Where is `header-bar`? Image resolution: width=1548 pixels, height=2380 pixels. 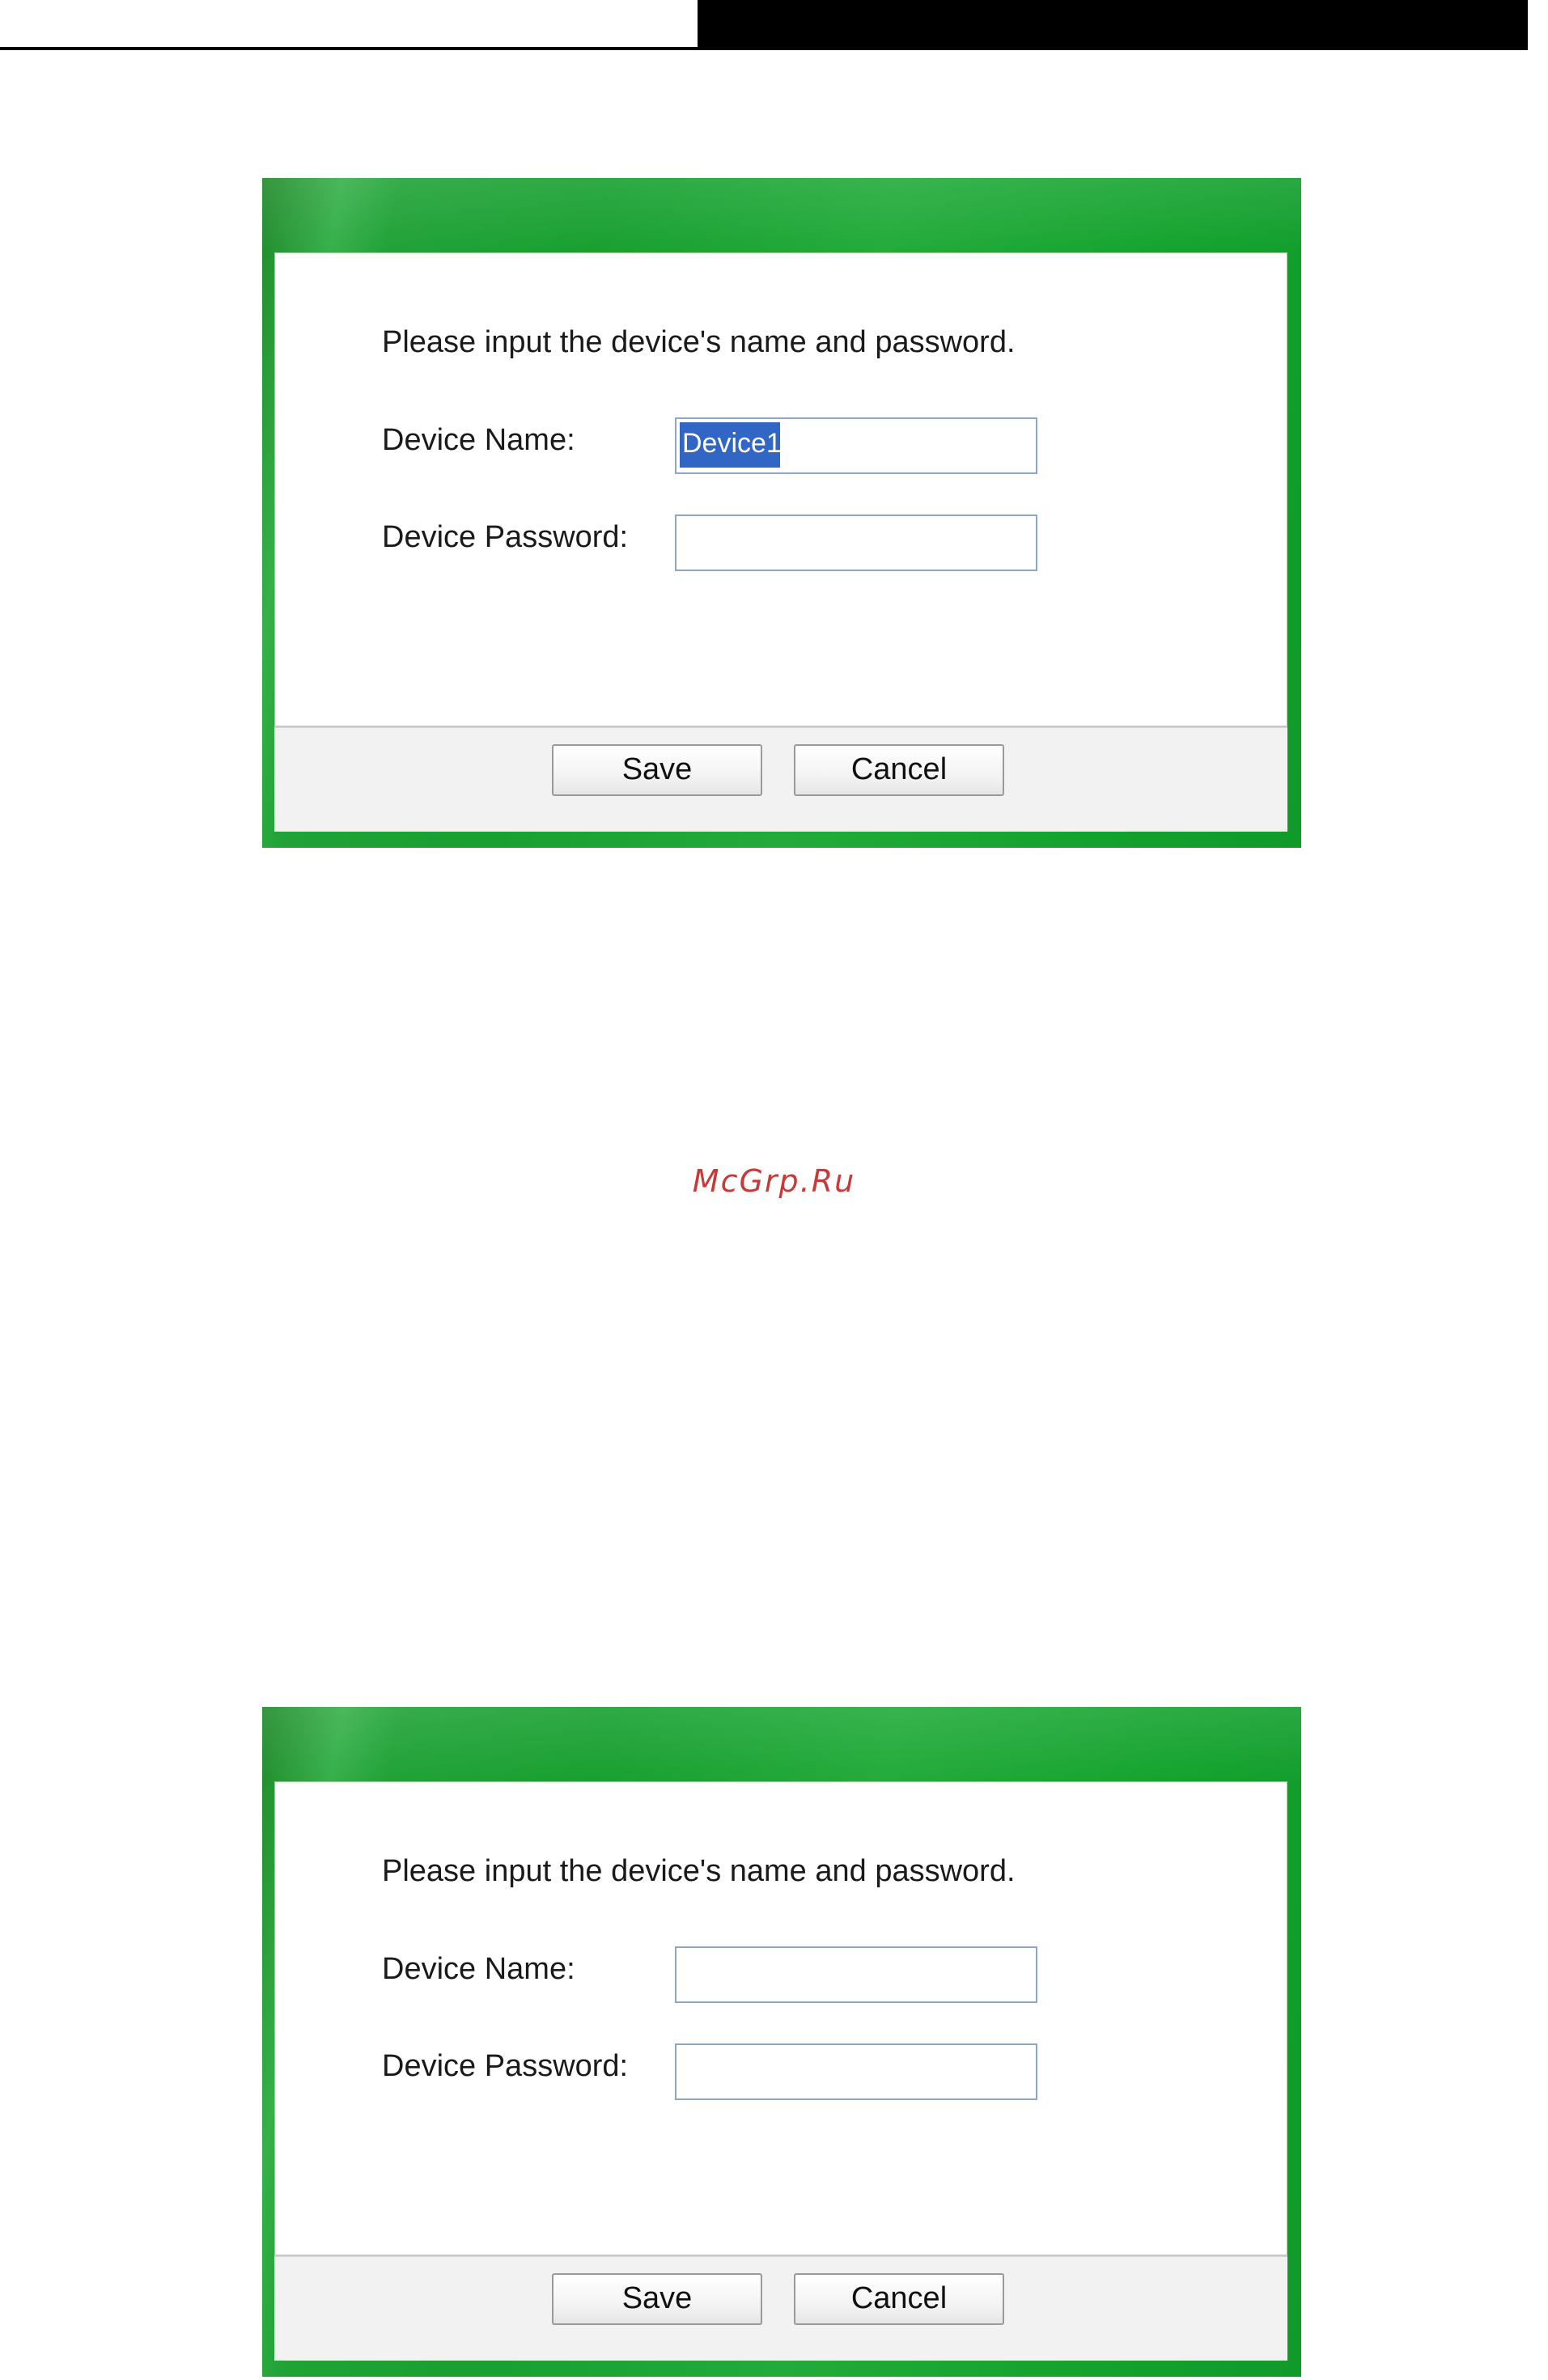 header-bar is located at coordinates (1113, 25).